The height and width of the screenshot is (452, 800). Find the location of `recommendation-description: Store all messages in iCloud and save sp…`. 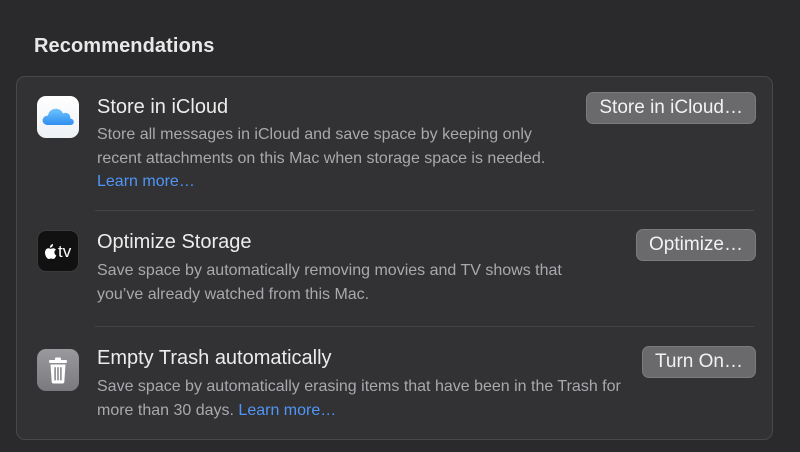

recommendation-description: Store all messages in iCloud and save sp… is located at coordinates (324, 158).